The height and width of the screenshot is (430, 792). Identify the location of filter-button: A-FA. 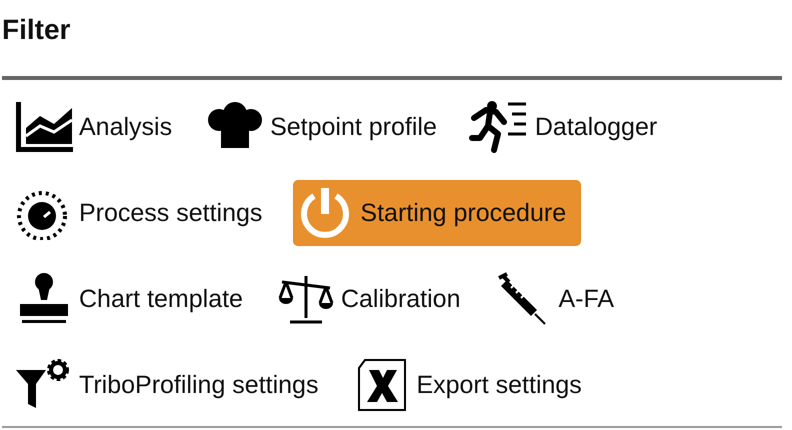
(560, 299).